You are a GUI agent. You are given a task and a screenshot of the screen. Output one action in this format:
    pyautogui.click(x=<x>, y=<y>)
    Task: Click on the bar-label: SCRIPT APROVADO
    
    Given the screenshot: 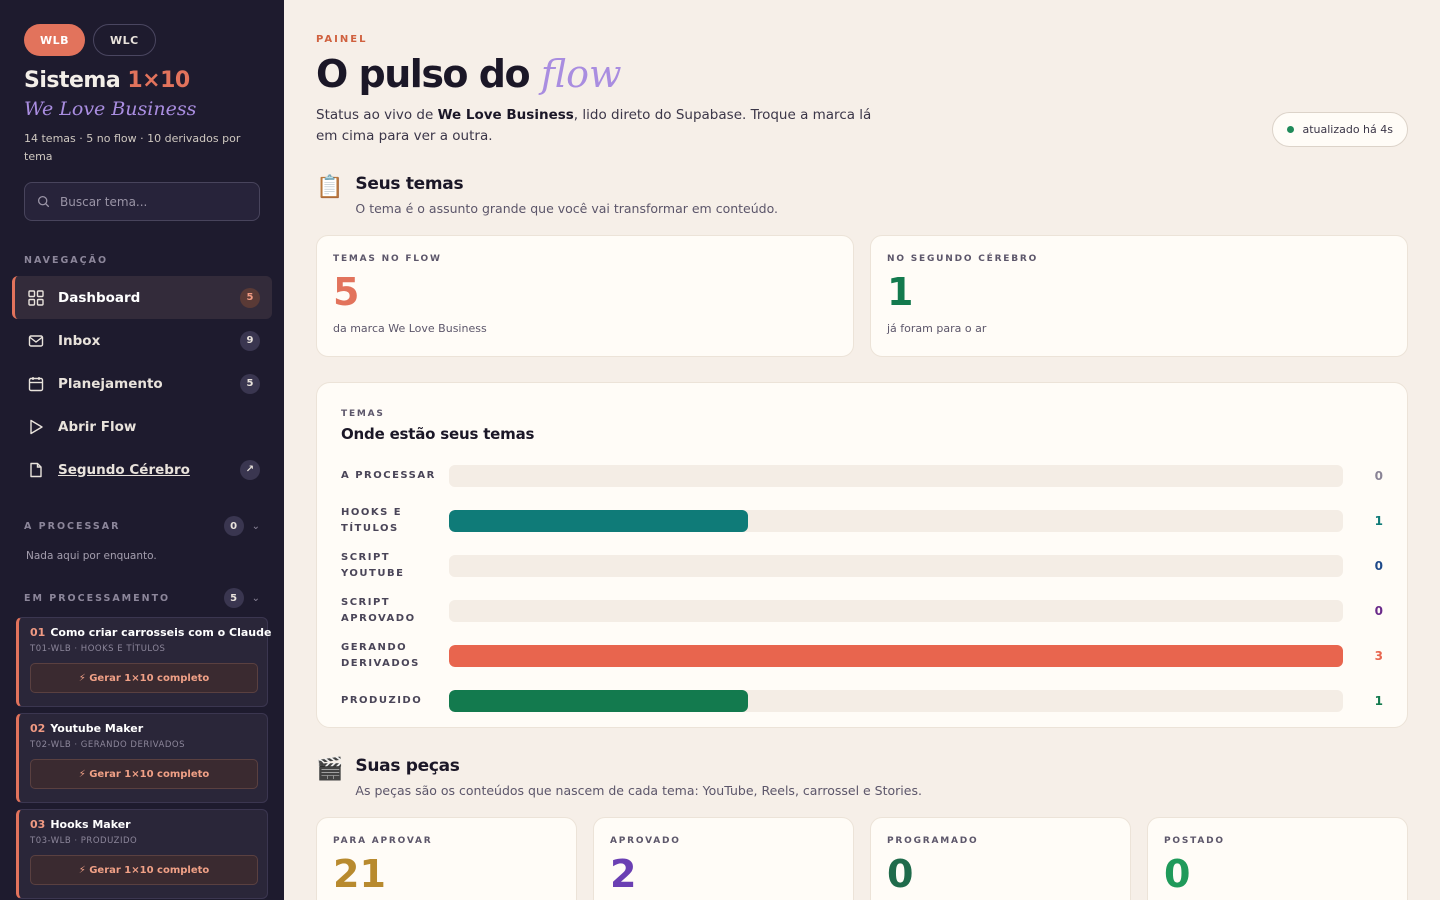 What is the action you would take?
    pyautogui.click(x=378, y=610)
    